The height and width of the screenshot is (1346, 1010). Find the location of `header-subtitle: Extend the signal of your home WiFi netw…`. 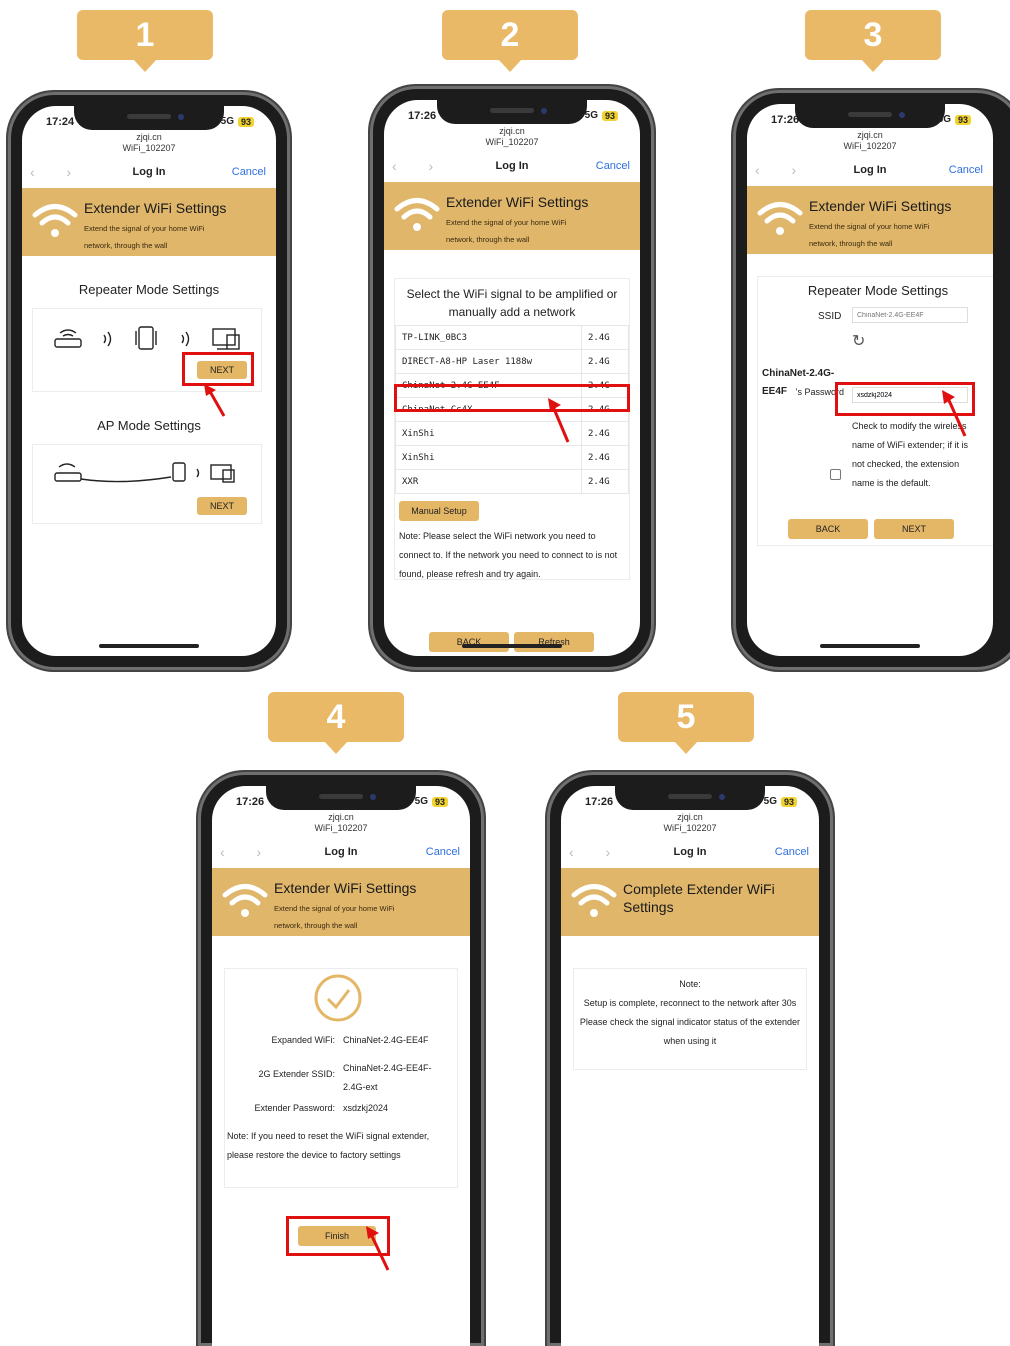

header-subtitle: Extend the signal of your home WiFi netw… is located at coordinates (869, 235).